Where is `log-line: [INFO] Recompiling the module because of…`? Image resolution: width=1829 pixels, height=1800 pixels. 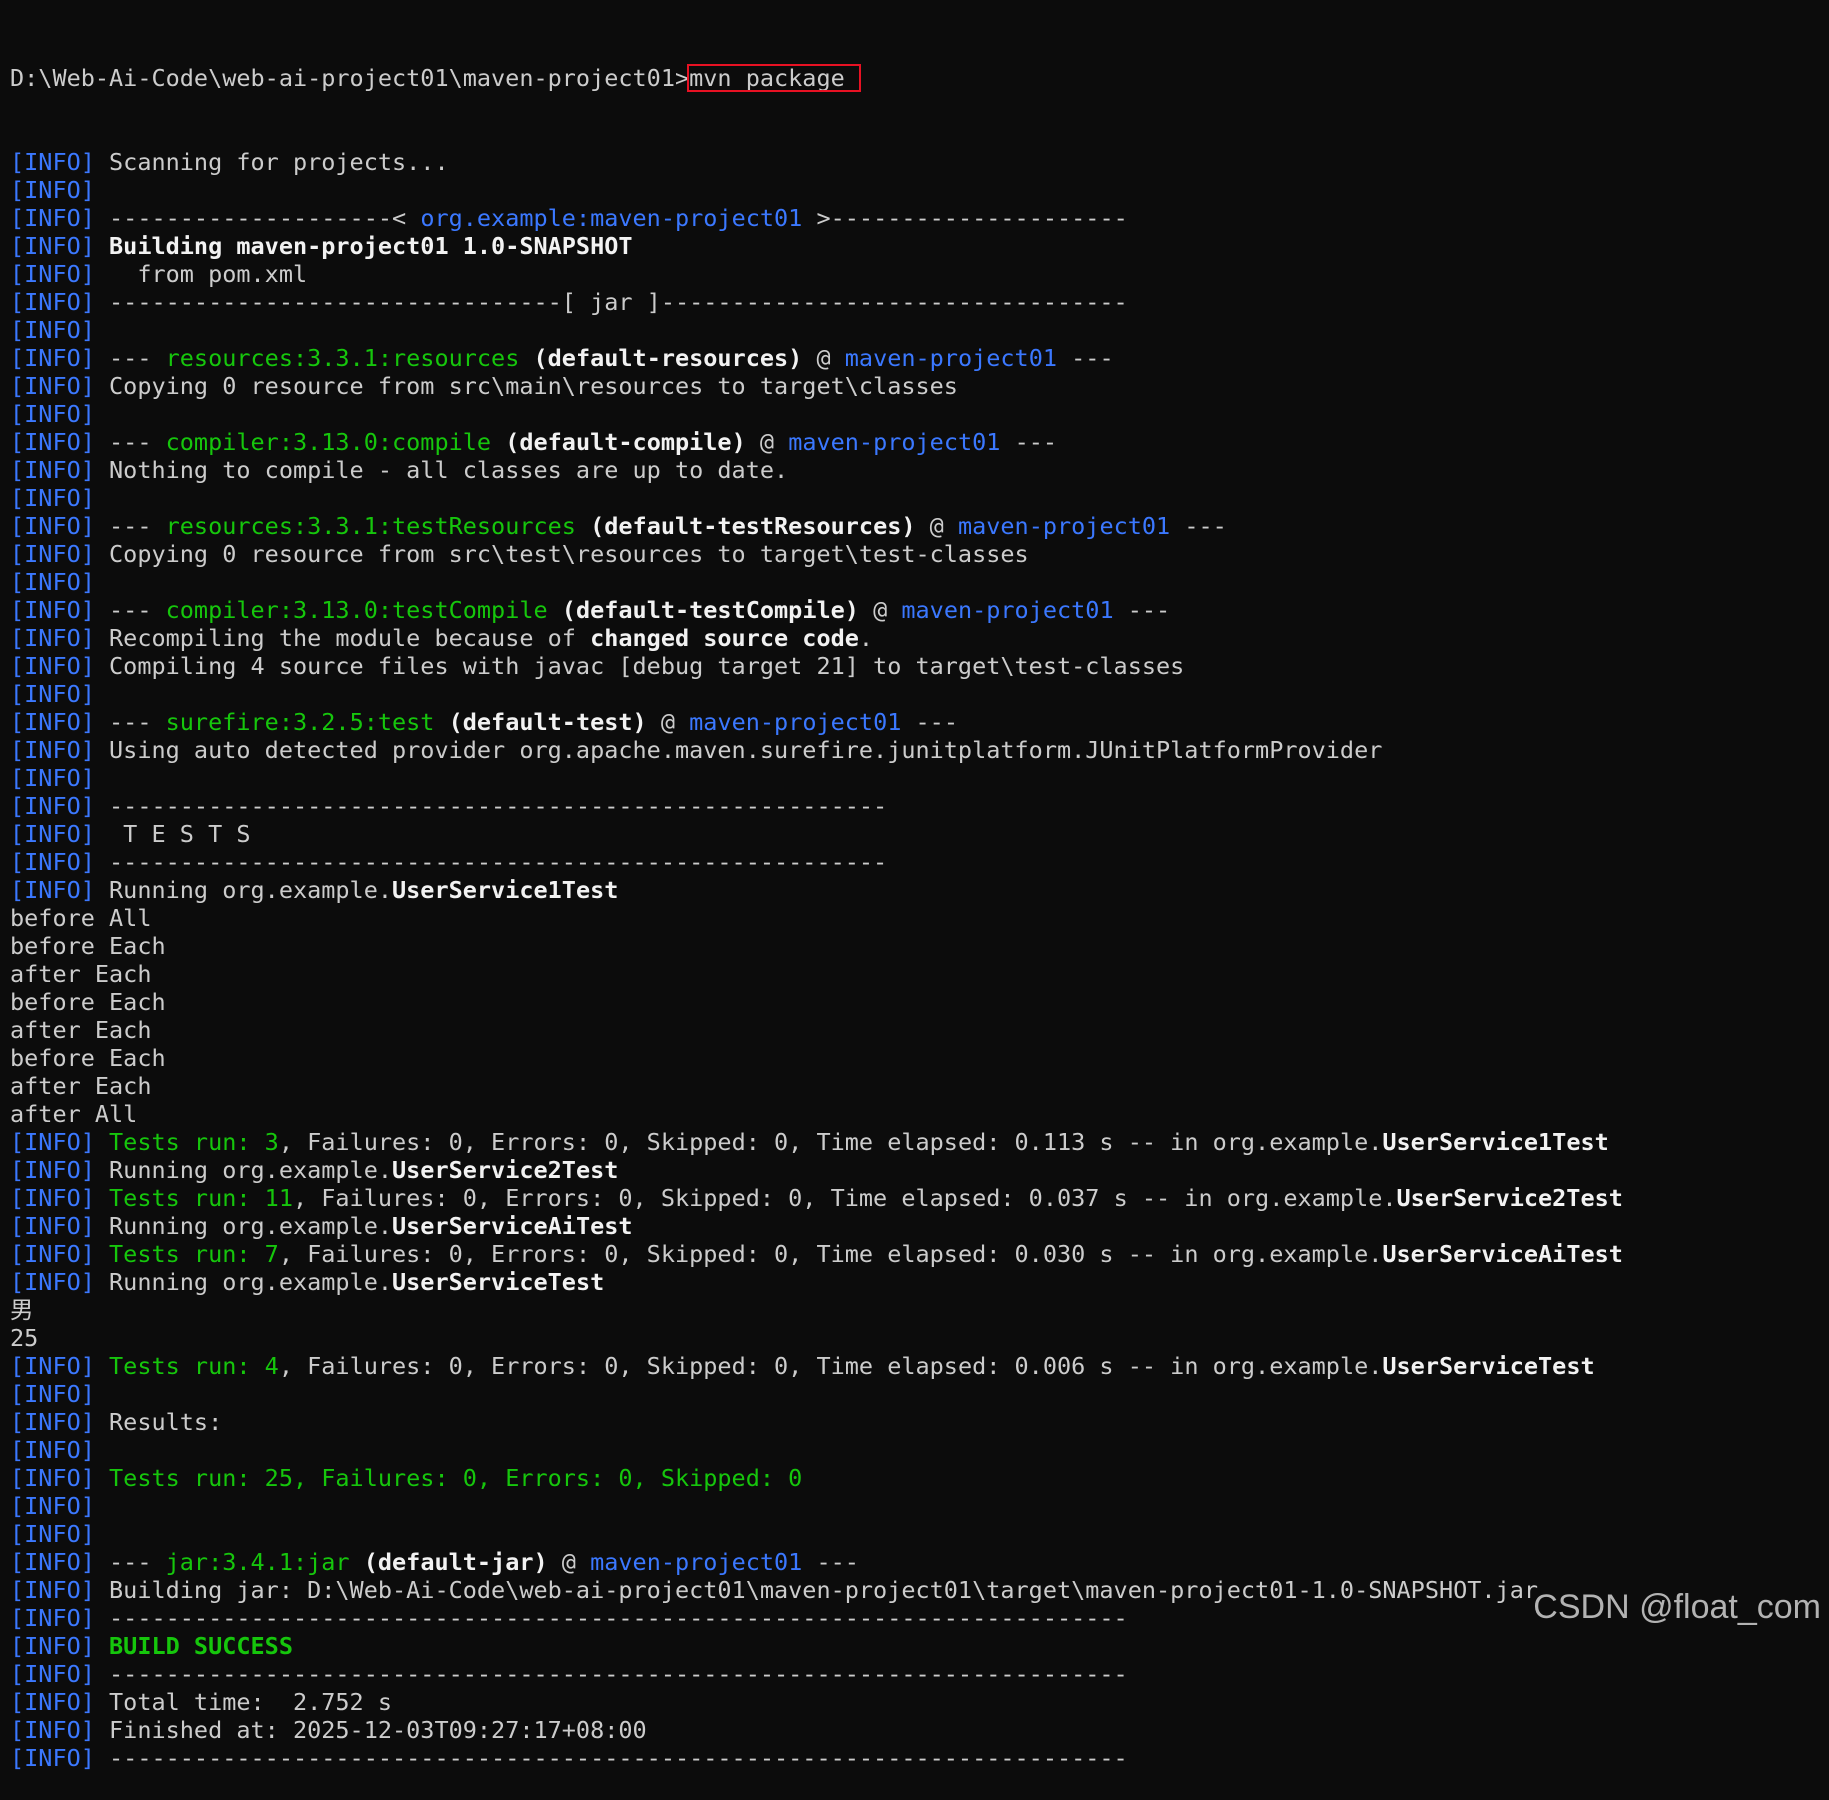 log-line: [INFO] Recompiling the module because of… is located at coordinates (915, 638).